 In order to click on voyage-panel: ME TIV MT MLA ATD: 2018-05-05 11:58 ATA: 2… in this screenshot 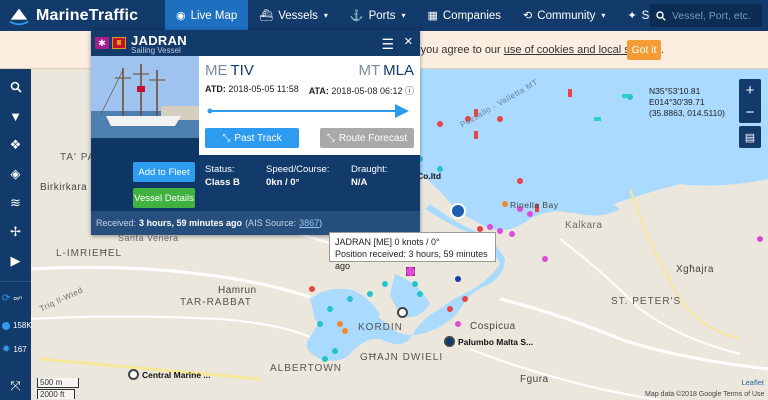, I will do `click(309, 105)`.